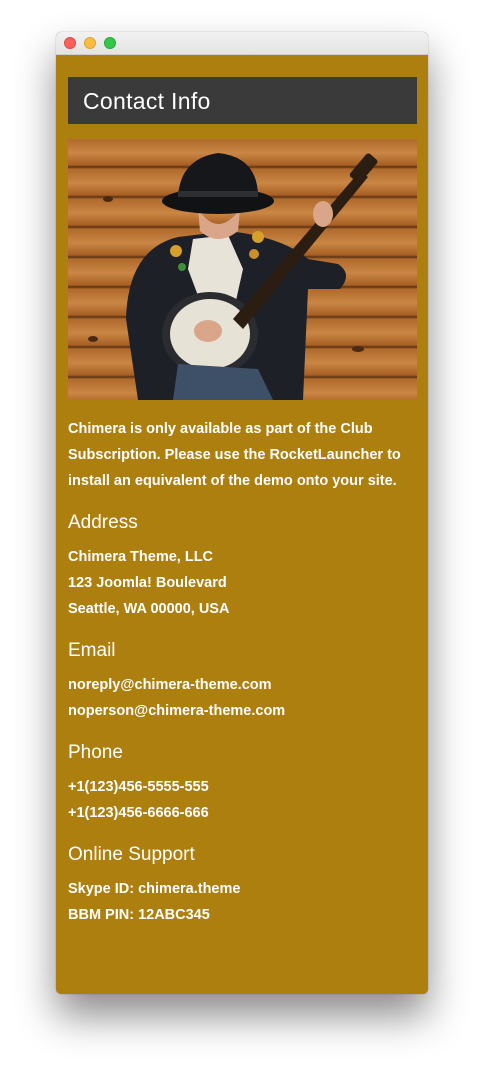 The height and width of the screenshot is (1074, 484). I want to click on skype-id: Skype ID: chimera.theme, so click(154, 889).